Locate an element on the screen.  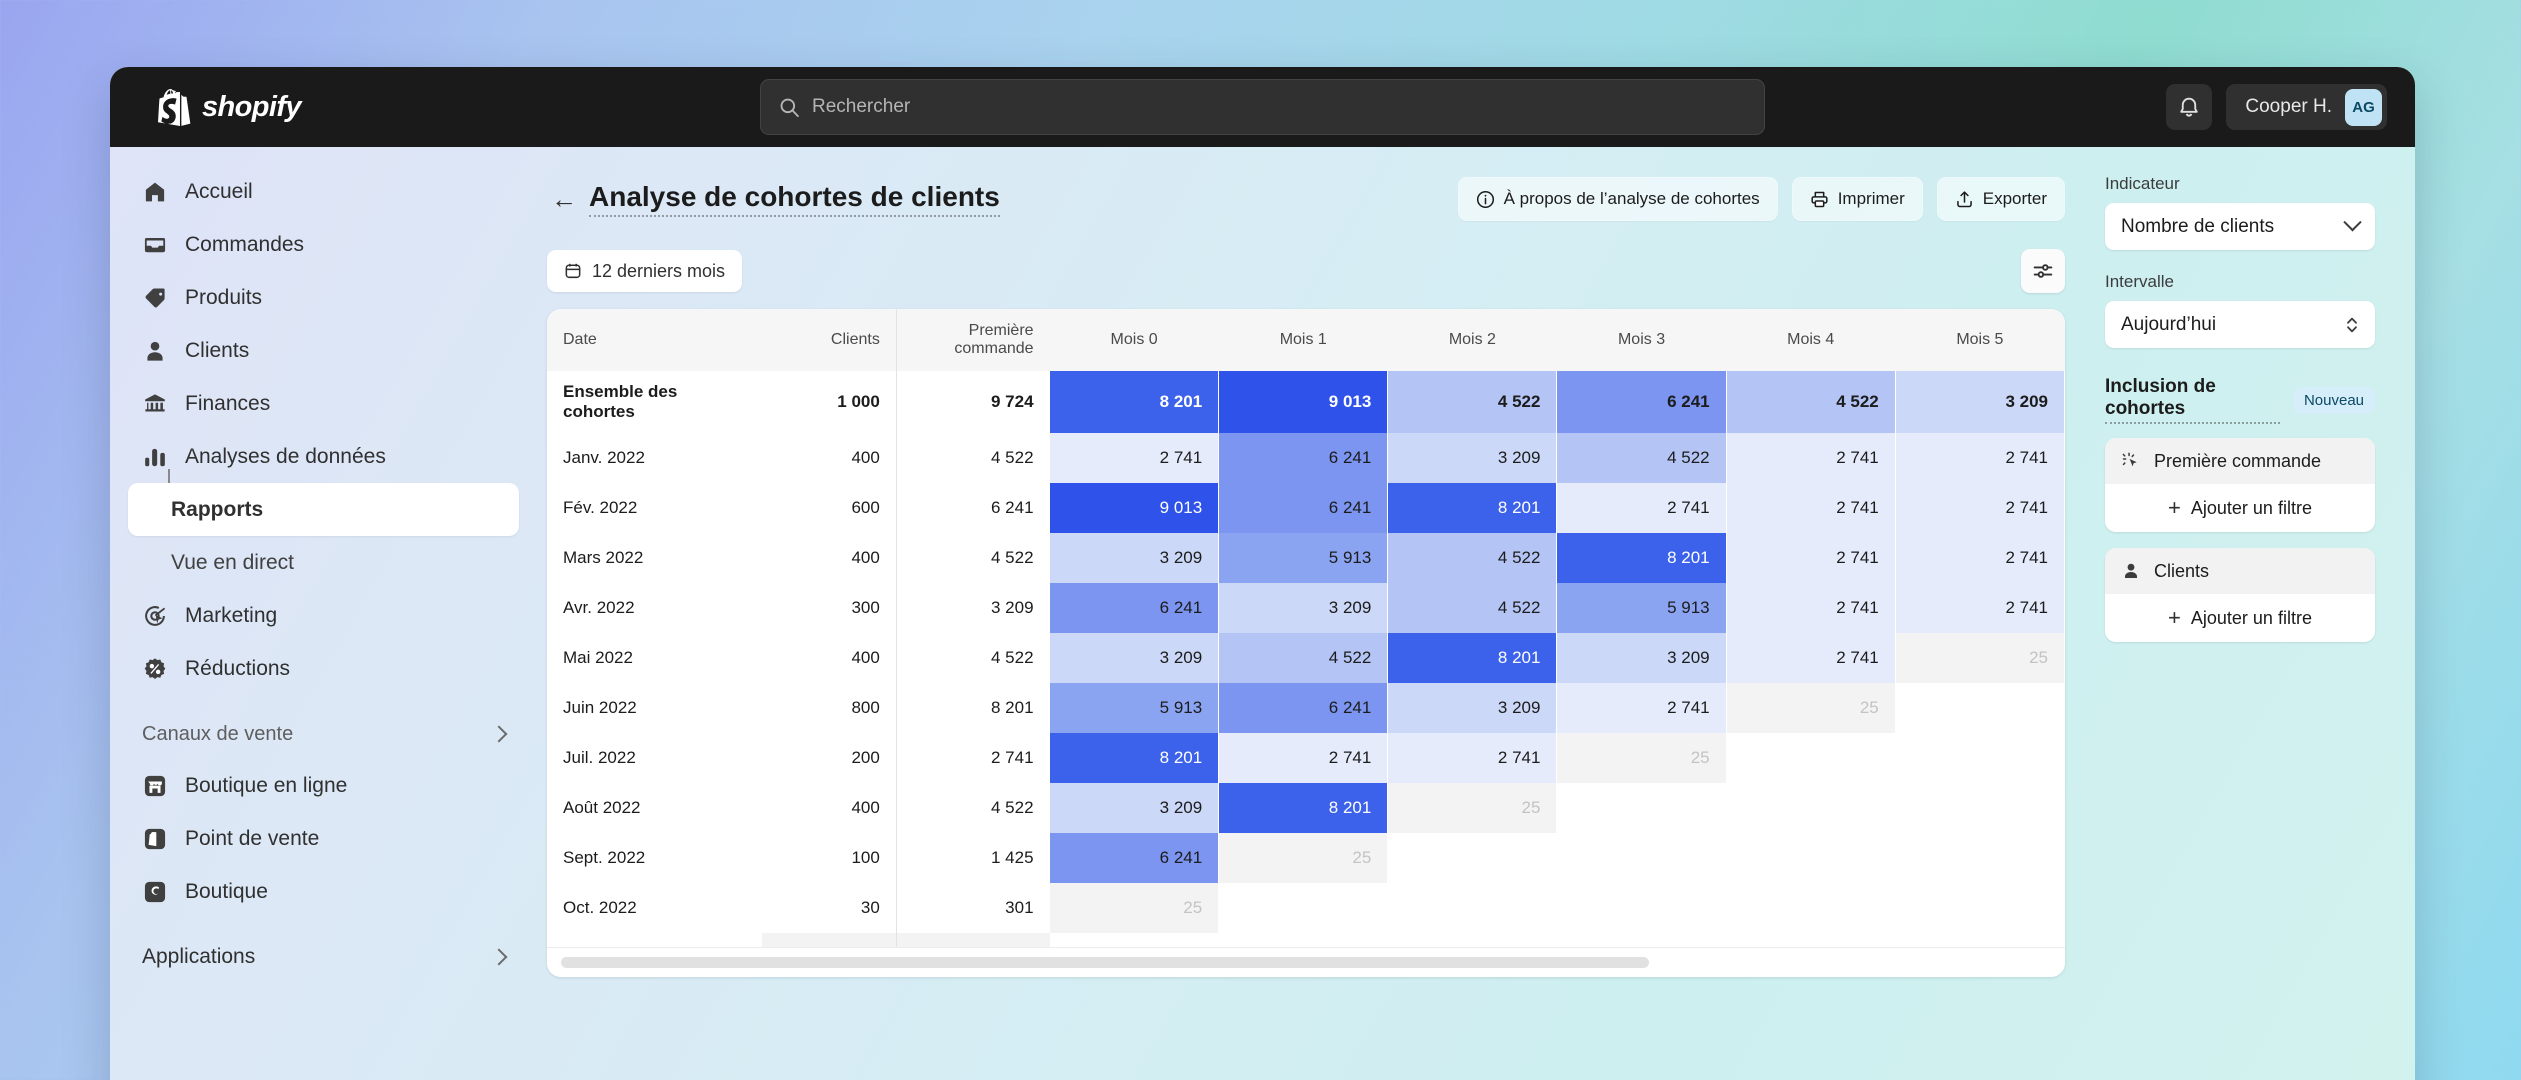
marketing-icon is located at coordinates (155, 616).